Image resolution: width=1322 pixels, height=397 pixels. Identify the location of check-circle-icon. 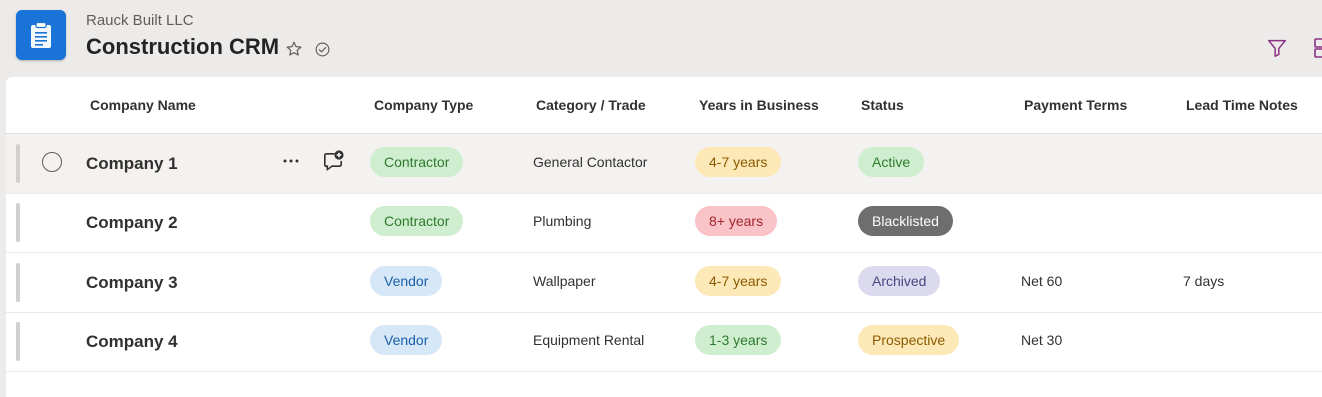
(322, 52).